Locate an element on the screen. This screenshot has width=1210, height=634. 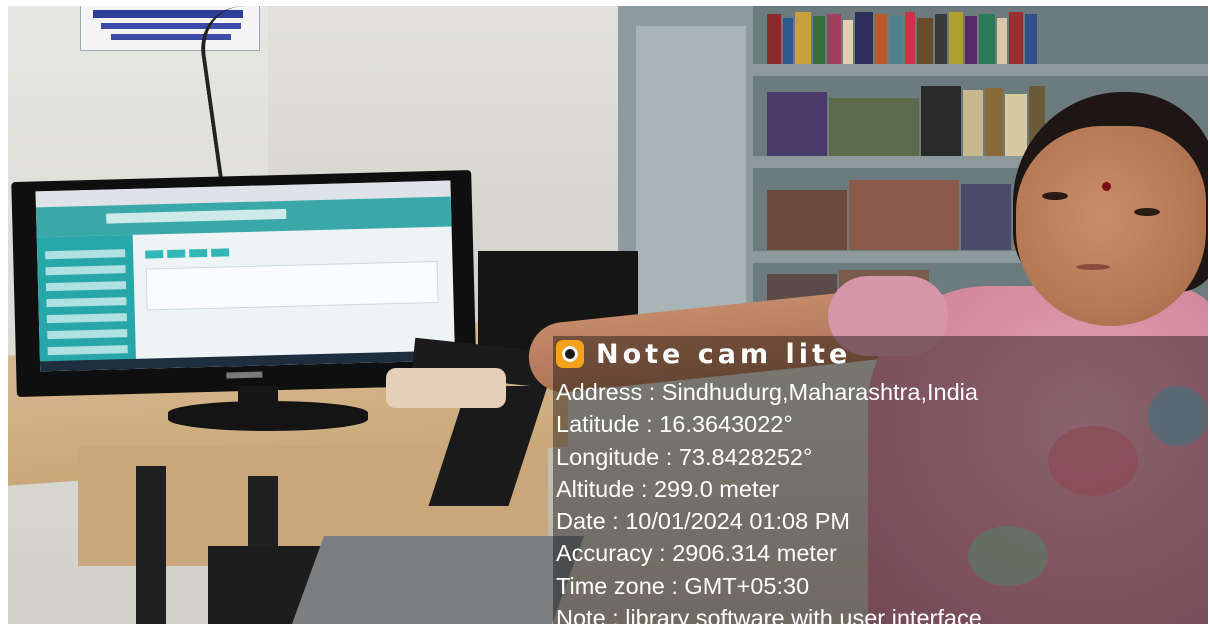
longitude-line: Longitude : 73.8428252° is located at coordinates (684, 456).